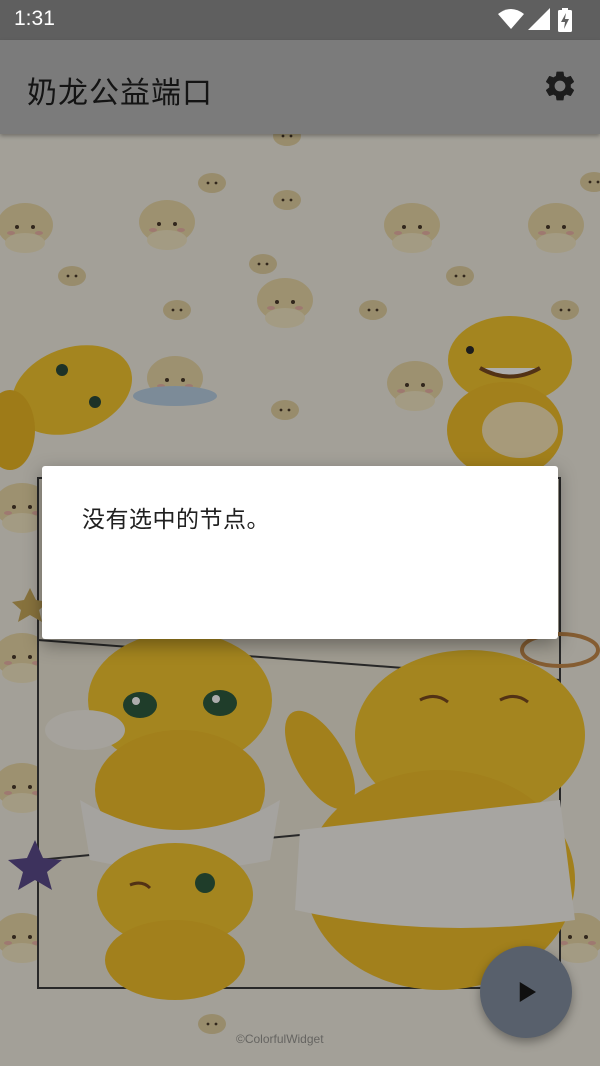 Image resolution: width=600 pixels, height=1066 pixels. Describe the element at coordinates (34, 18) in the screenshot. I see `status-time: 1:31` at that location.